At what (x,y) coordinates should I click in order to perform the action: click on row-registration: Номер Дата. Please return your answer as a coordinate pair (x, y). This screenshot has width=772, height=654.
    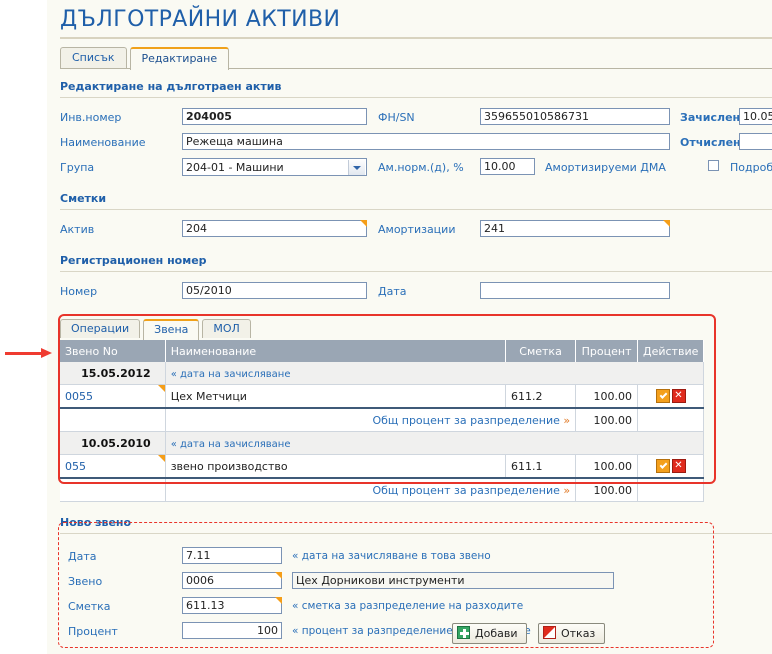
    Looking at the image, I should click on (416, 292).